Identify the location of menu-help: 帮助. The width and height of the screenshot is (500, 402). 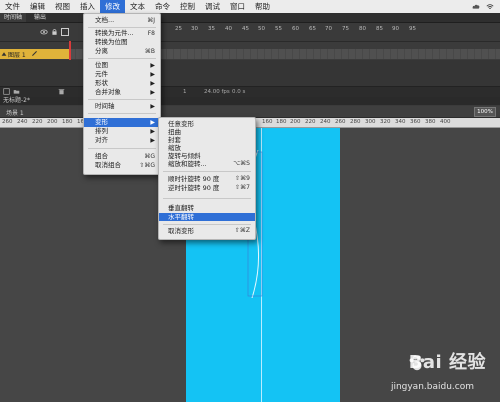
(262, 6).